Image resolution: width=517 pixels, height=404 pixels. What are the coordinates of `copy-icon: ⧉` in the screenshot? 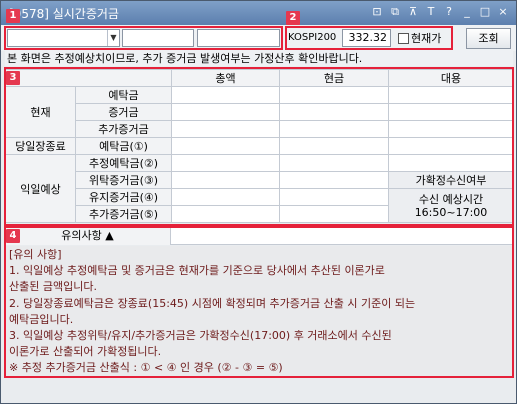 It's located at (395, 12).